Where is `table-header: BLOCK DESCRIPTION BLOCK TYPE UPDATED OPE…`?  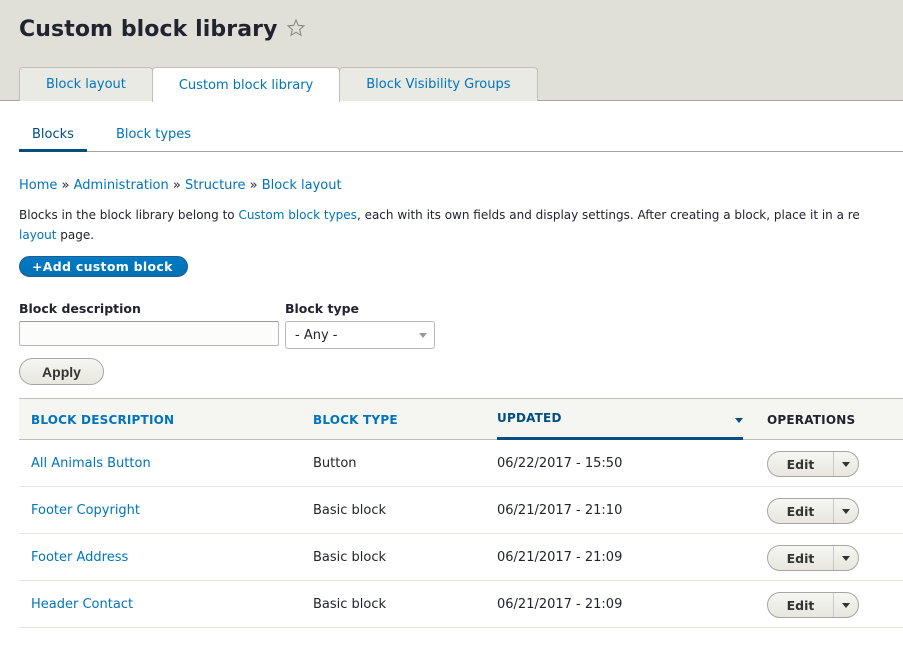 table-header: BLOCK DESCRIPTION BLOCK TYPE UPDATED OPE… is located at coordinates (461, 419).